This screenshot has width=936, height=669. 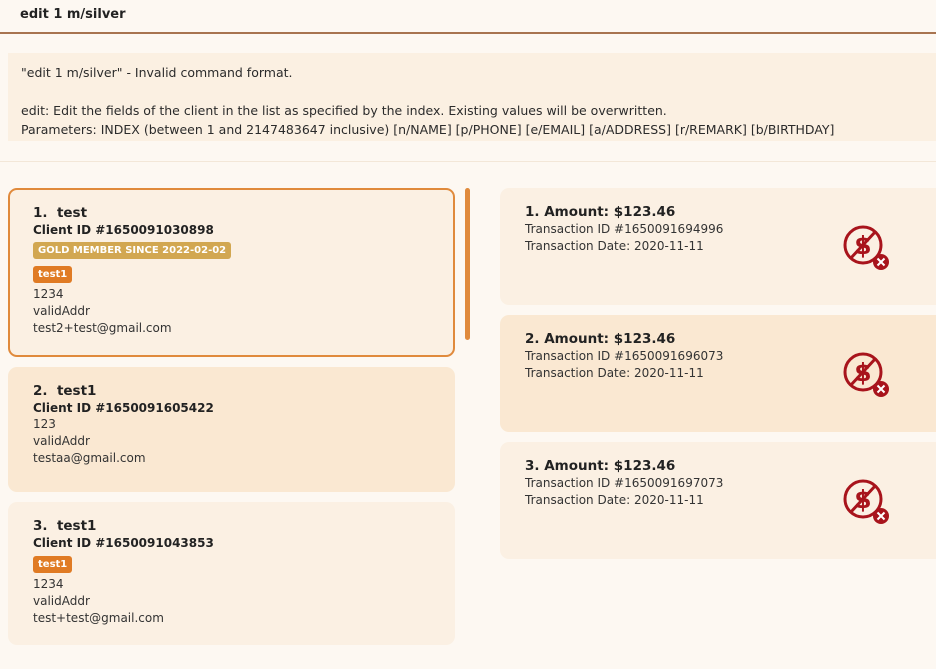 I want to click on divider, so click(x=468, y=161).